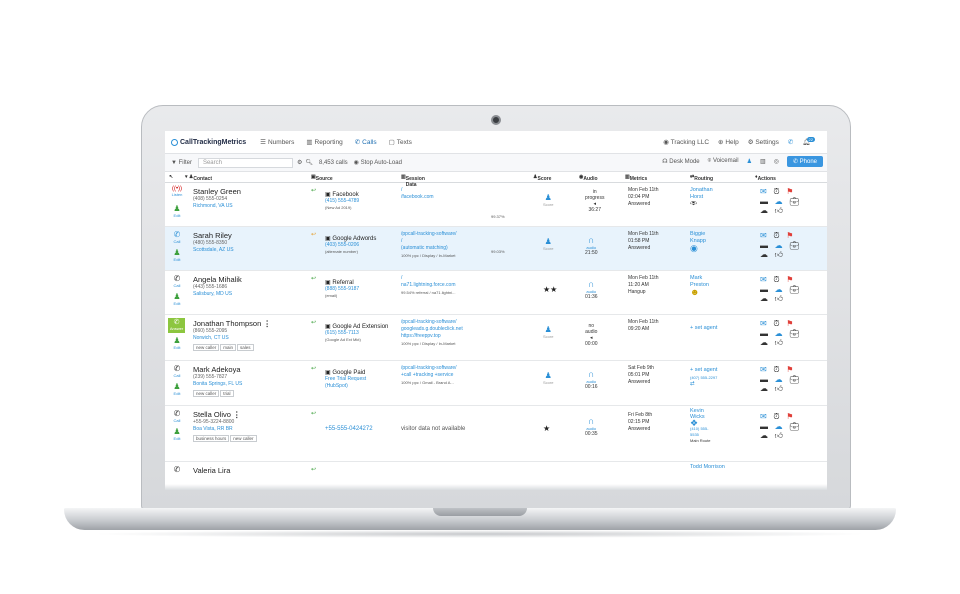 This screenshot has width=960, height=594. I want to click on audio-cell: in progress ◂ 36:27, so click(594, 201).